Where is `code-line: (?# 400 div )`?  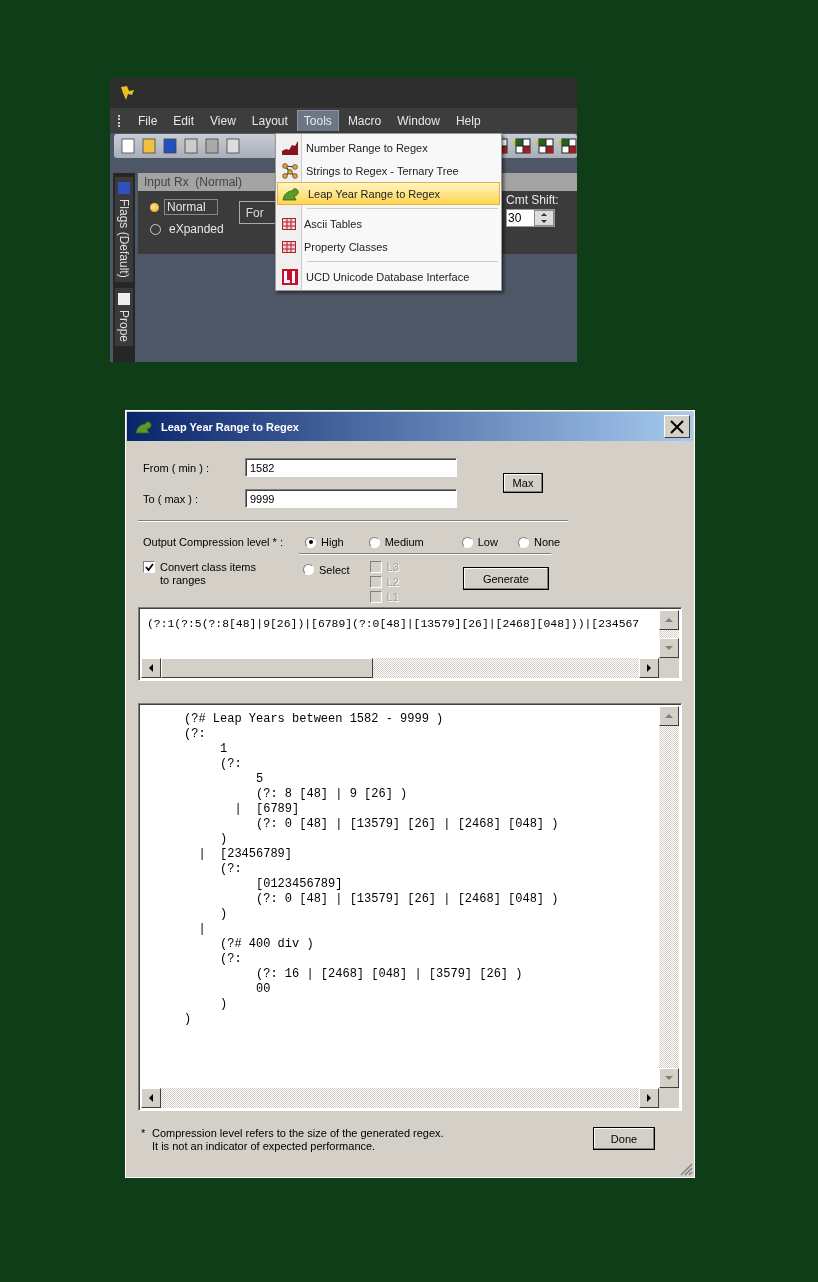 code-line: (?# 400 div ) is located at coordinates (266, 944).